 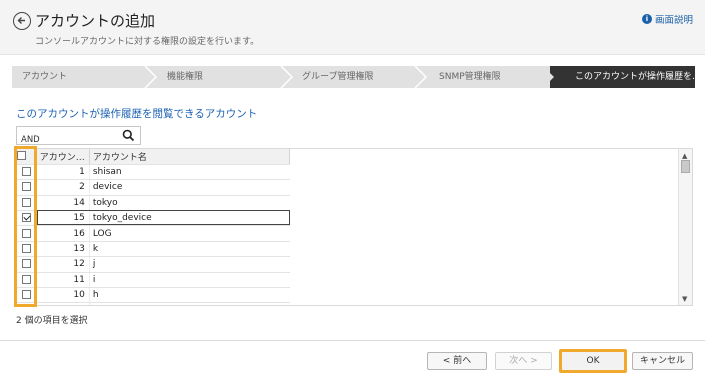 What do you see at coordinates (189, 280) in the screenshot?
I see `account-name-cell: i` at bounding box center [189, 280].